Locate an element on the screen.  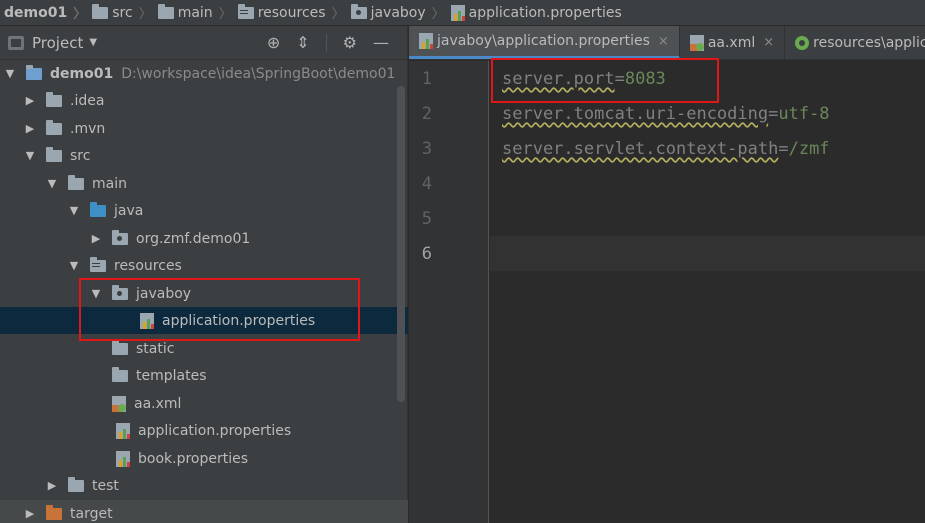
tree-item-label: test is located at coordinates (105, 485).